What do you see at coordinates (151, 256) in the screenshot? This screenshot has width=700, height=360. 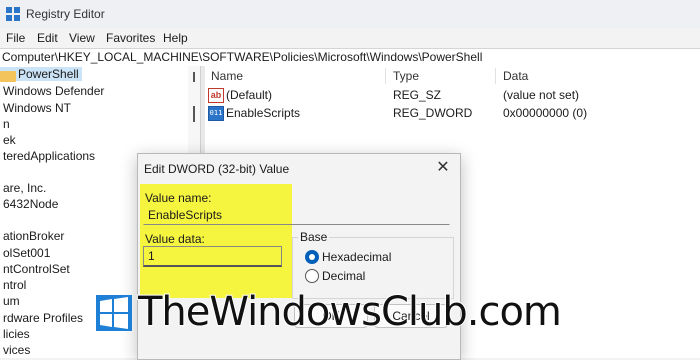 I see `value-data-text: 1` at bounding box center [151, 256].